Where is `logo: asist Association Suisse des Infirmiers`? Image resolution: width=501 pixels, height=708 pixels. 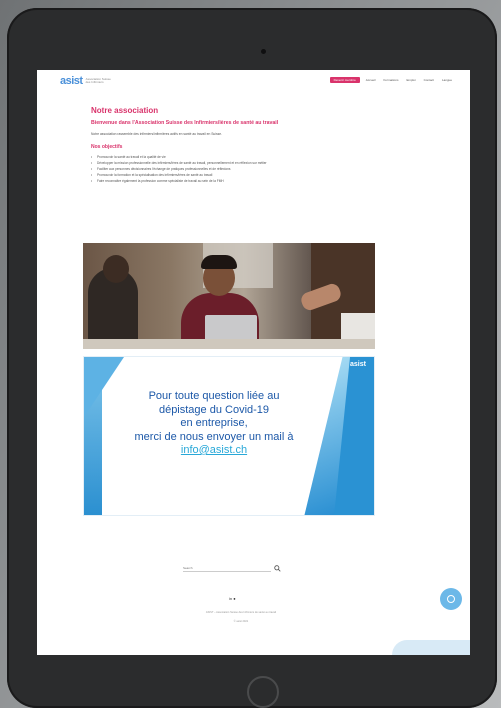
logo: asist Association Suisse des Infirmiers is located at coordinates (87, 81).